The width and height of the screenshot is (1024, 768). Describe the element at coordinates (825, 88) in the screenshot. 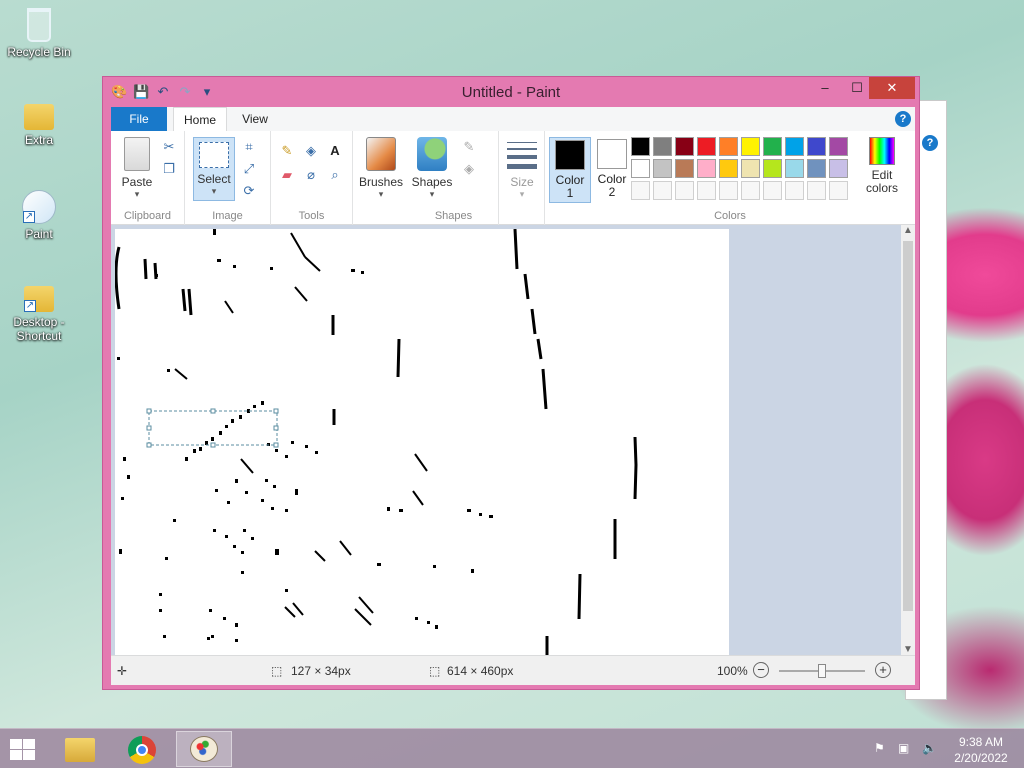

I see `minimize-button: –` at that location.